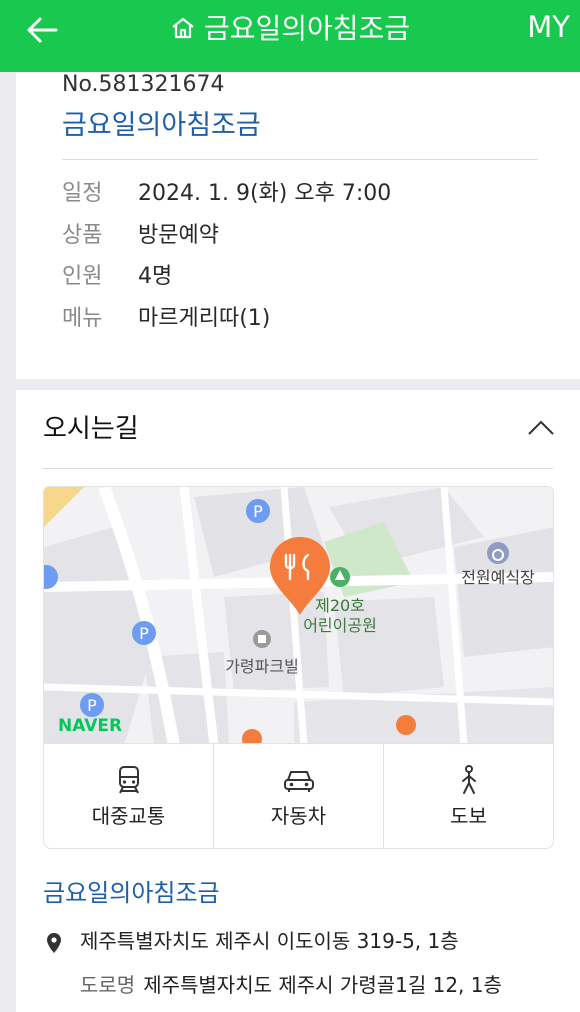  Describe the element at coordinates (82, 318) in the screenshot. I see `menu-label: 메뉴` at that location.